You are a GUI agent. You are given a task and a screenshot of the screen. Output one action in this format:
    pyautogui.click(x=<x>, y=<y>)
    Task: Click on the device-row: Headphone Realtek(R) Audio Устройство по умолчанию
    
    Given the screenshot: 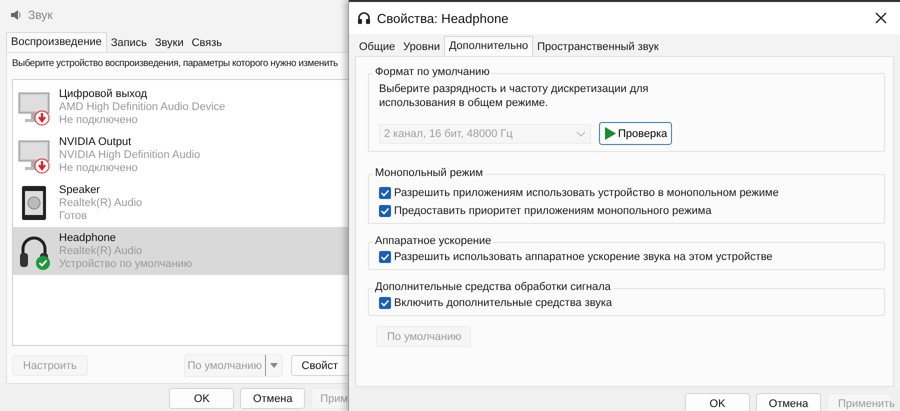 What is the action you would take?
    pyautogui.click(x=180, y=251)
    